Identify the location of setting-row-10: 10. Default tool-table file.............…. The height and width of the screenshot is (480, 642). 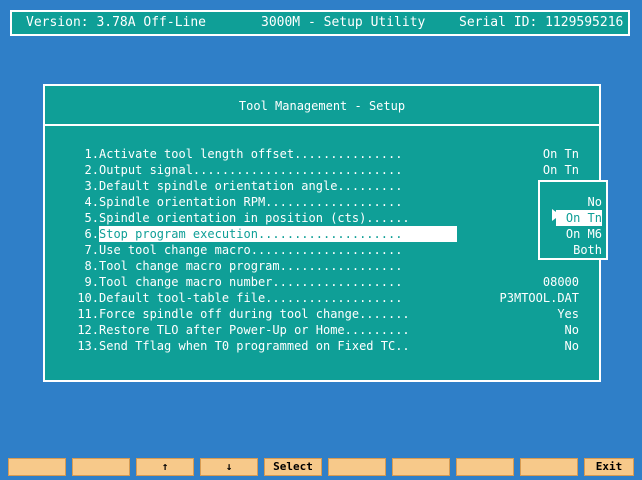
(322, 298).